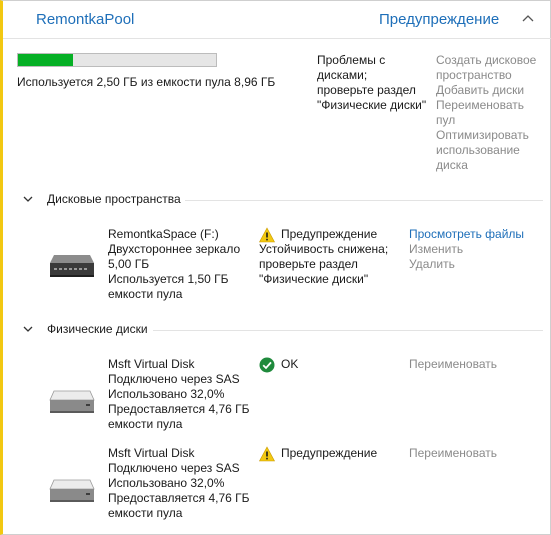  What do you see at coordinates (439, 19) in the screenshot?
I see `pool-status: Предупреждение` at bounding box center [439, 19].